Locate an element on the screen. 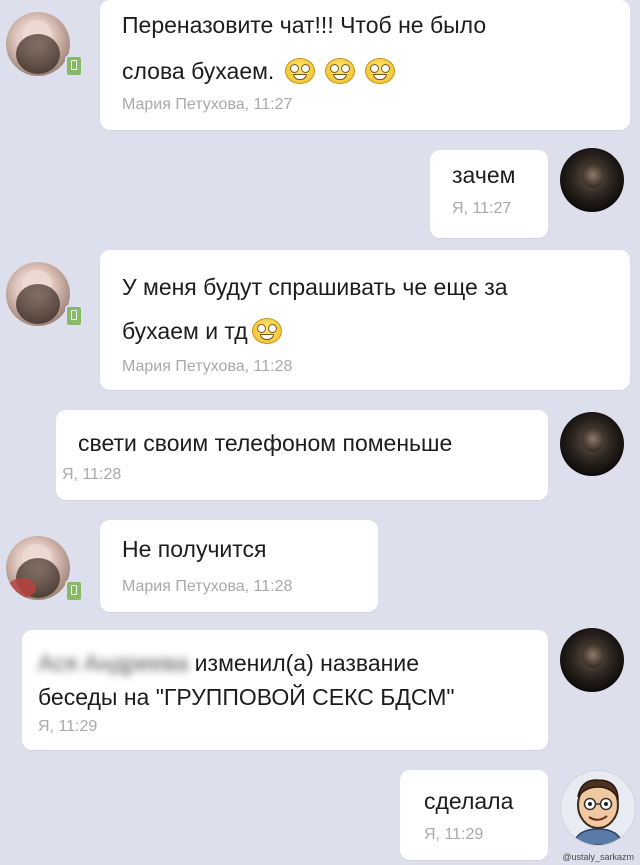  message-text: Ася Андреева изменил(а) название is located at coordinates (228, 663).